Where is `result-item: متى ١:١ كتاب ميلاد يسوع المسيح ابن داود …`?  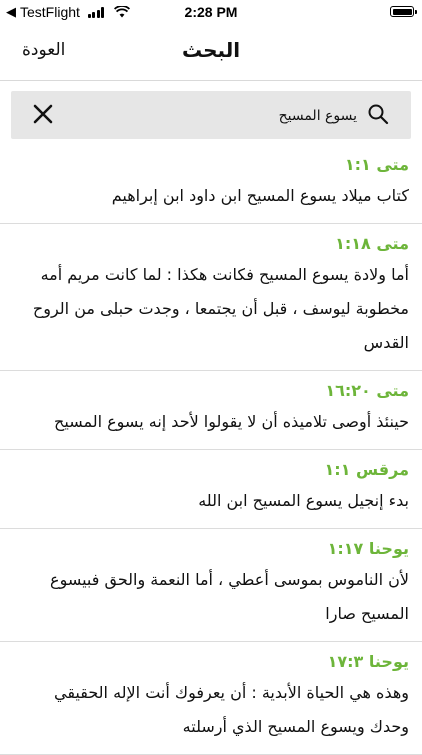 result-item: متى ١:١ كتاب ميلاد يسوع المسيح ابن داود … is located at coordinates (211, 184).